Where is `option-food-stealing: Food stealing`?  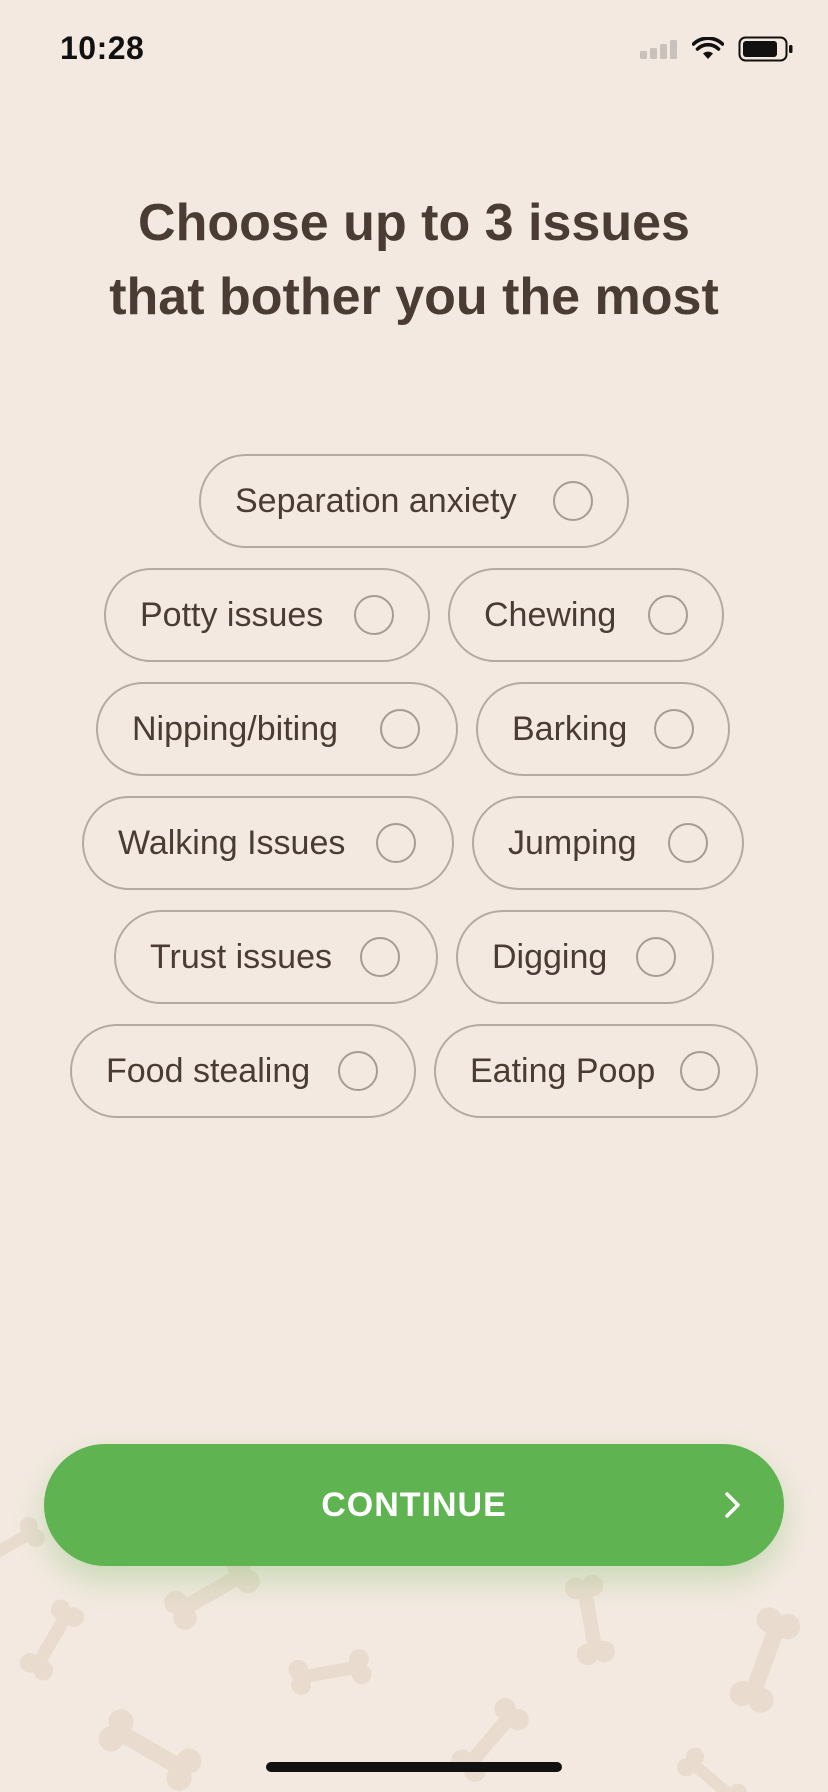
option-food-stealing: Food stealing is located at coordinates (243, 1071).